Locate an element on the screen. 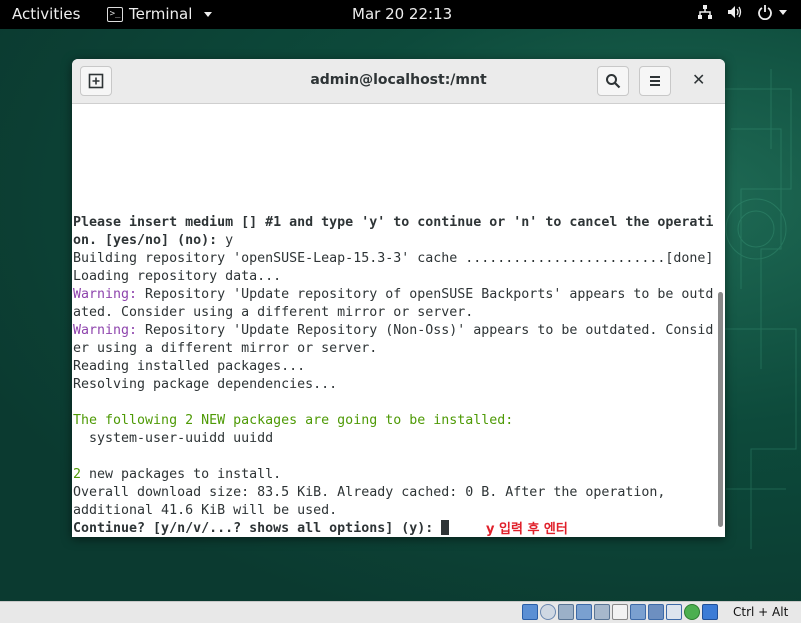  app-menu-terminal: >_ Terminal is located at coordinates (160, 14).